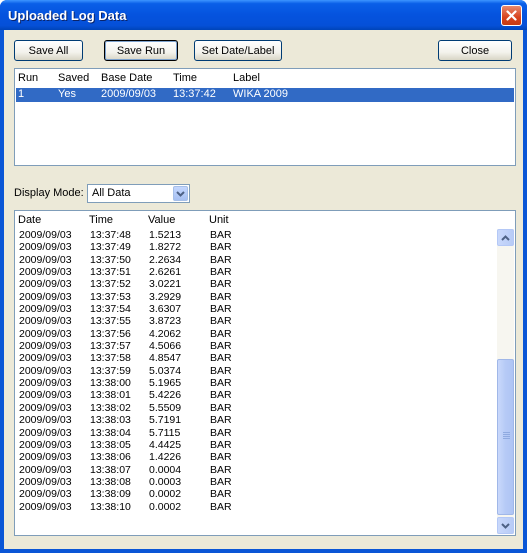 This screenshot has height=553, width=527. Describe the element at coordinates (256, 358) in the screenshot. I see `data-row: 2009/09/03 13:37:58 4.8547 BAR` at that location.